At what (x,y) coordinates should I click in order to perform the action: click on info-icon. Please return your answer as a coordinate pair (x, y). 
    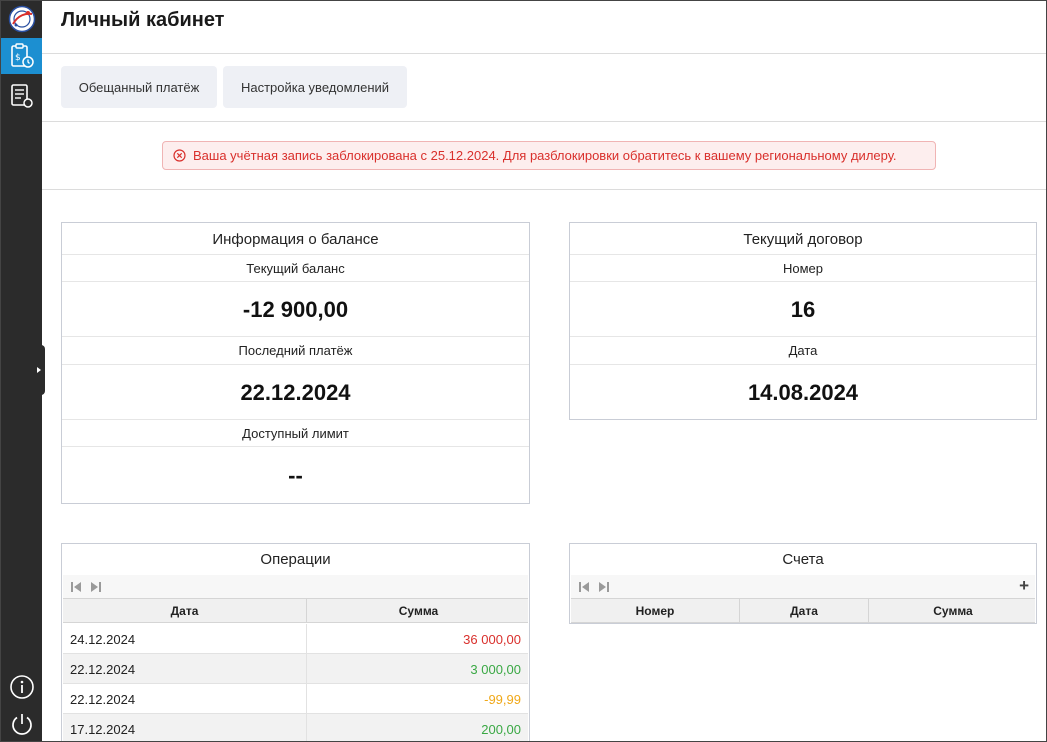
    Looking at the image, I should click on (21, 687).